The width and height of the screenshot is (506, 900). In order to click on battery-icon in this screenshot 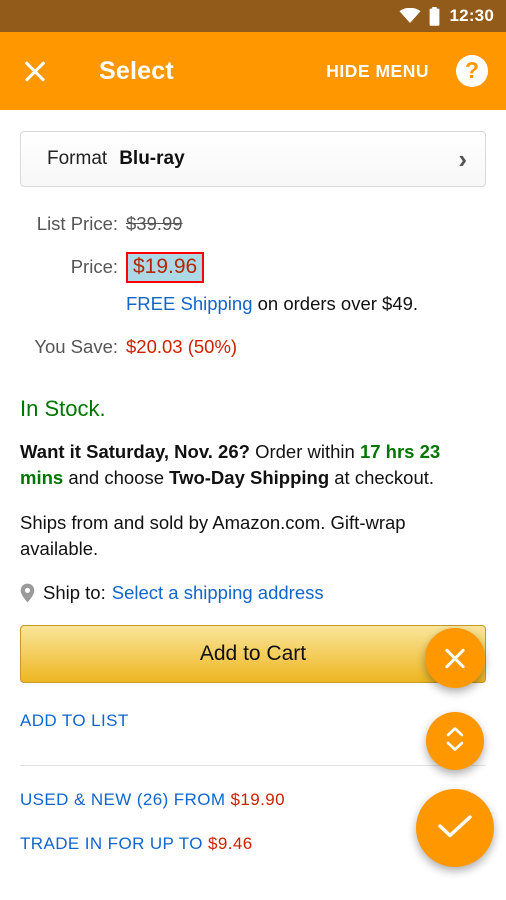, I will do `click(434, 16)`.